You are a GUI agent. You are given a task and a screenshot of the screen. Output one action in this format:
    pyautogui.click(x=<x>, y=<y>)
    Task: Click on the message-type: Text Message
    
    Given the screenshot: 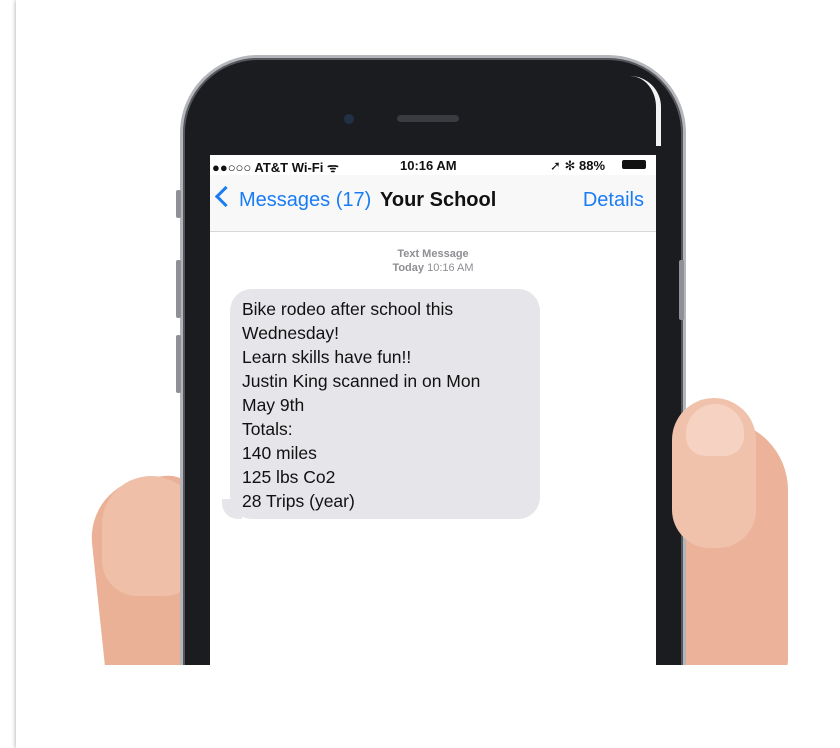 What is the action you would take?
    pyautogui.click(x=433, y=254)
    